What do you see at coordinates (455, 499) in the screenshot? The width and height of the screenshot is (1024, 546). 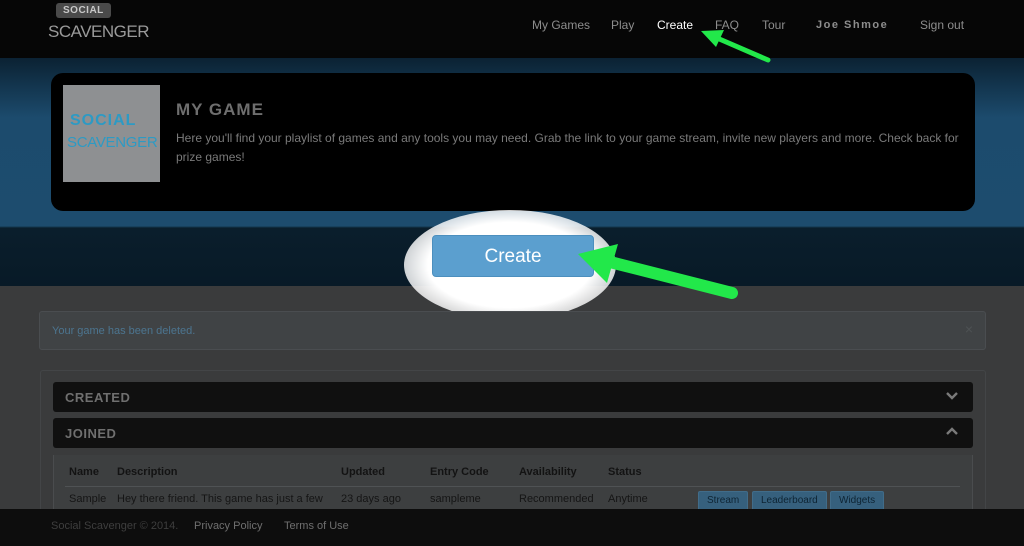 I see `cell-entry-code: sampleme` at bounding box center [455, 499].